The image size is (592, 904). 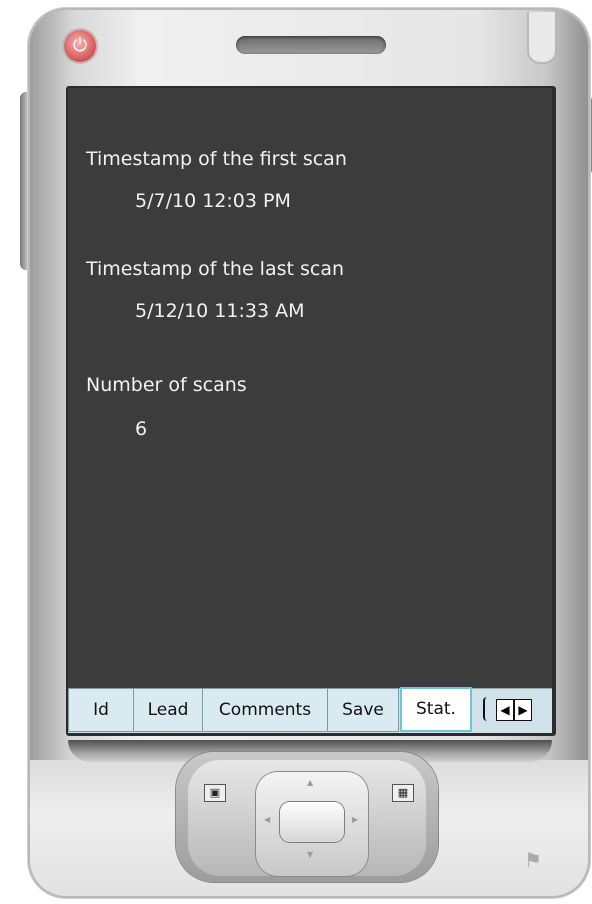 What do you see at coordinates (213, 201) in the screenshot?
I see `first-scan-value: 5/7/10 12:03 PM` at bounding box center [213, 201].